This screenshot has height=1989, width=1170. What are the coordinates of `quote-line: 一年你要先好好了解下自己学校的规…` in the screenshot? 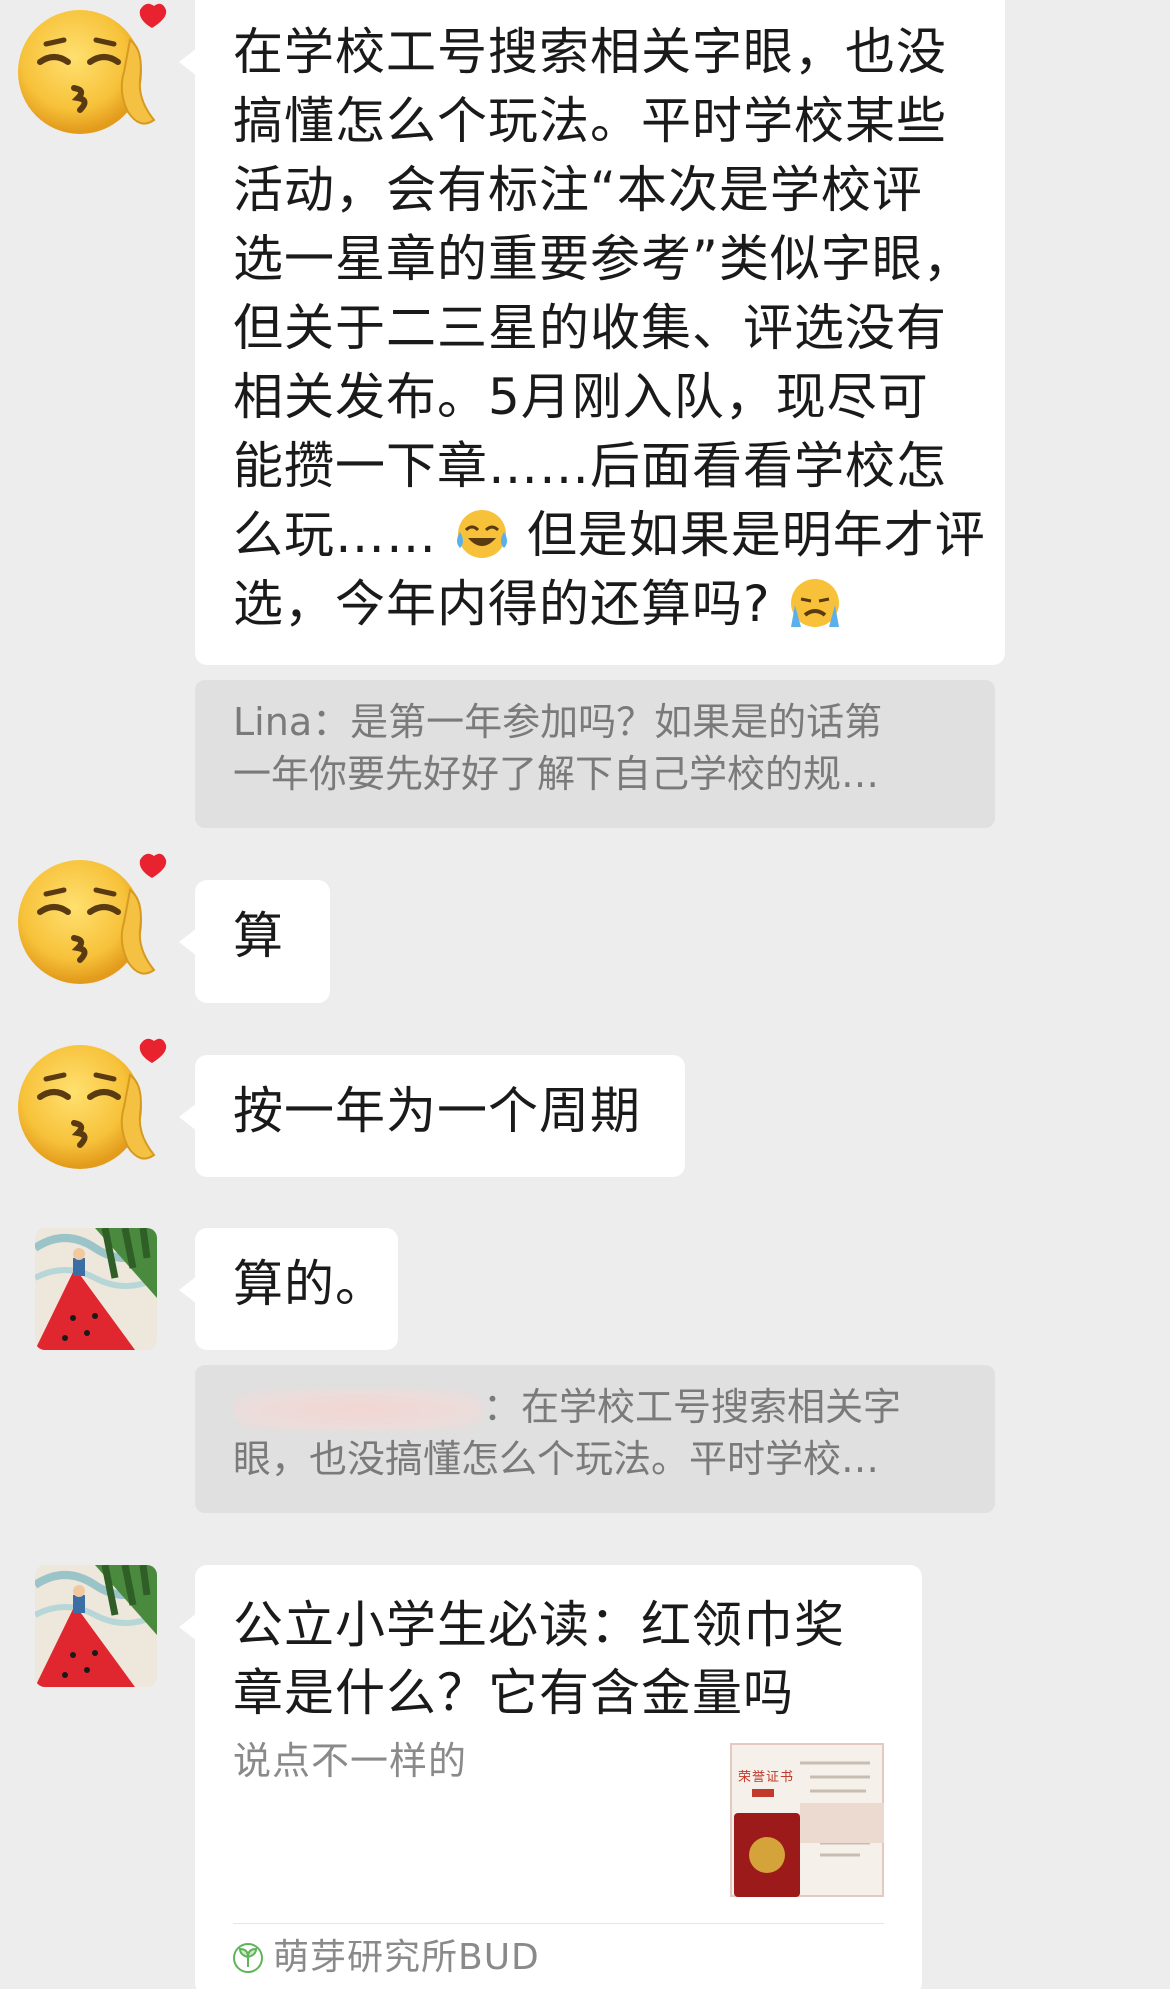 It's located at (556, 774).